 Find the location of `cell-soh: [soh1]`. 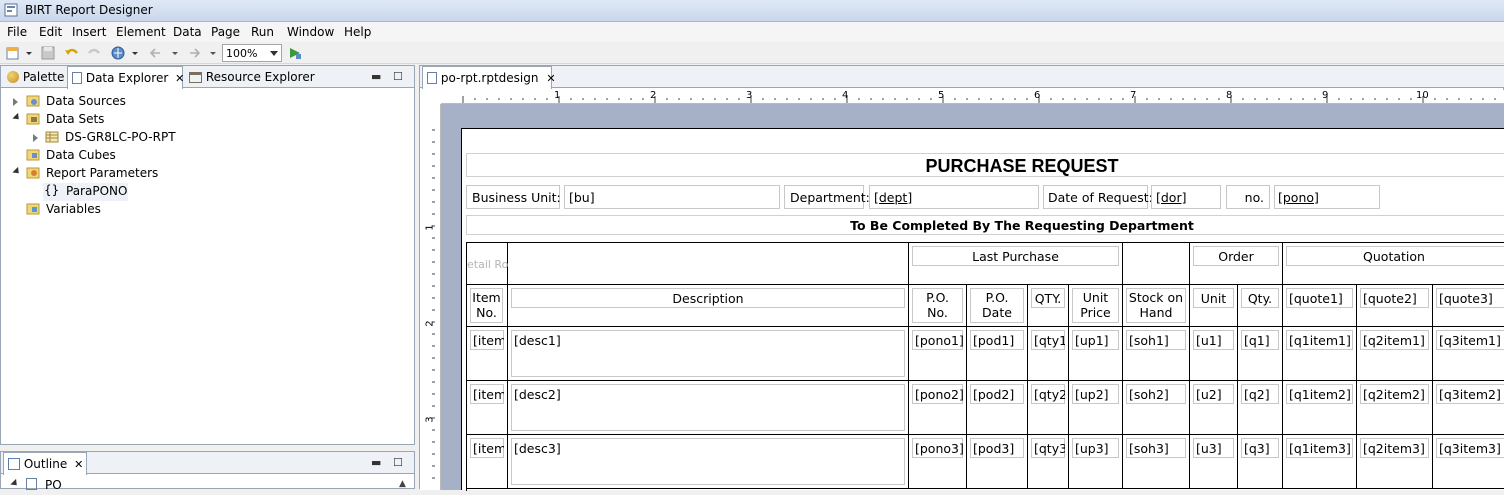

cell-soh: [soh1] is located at coordinates (1156, 354).